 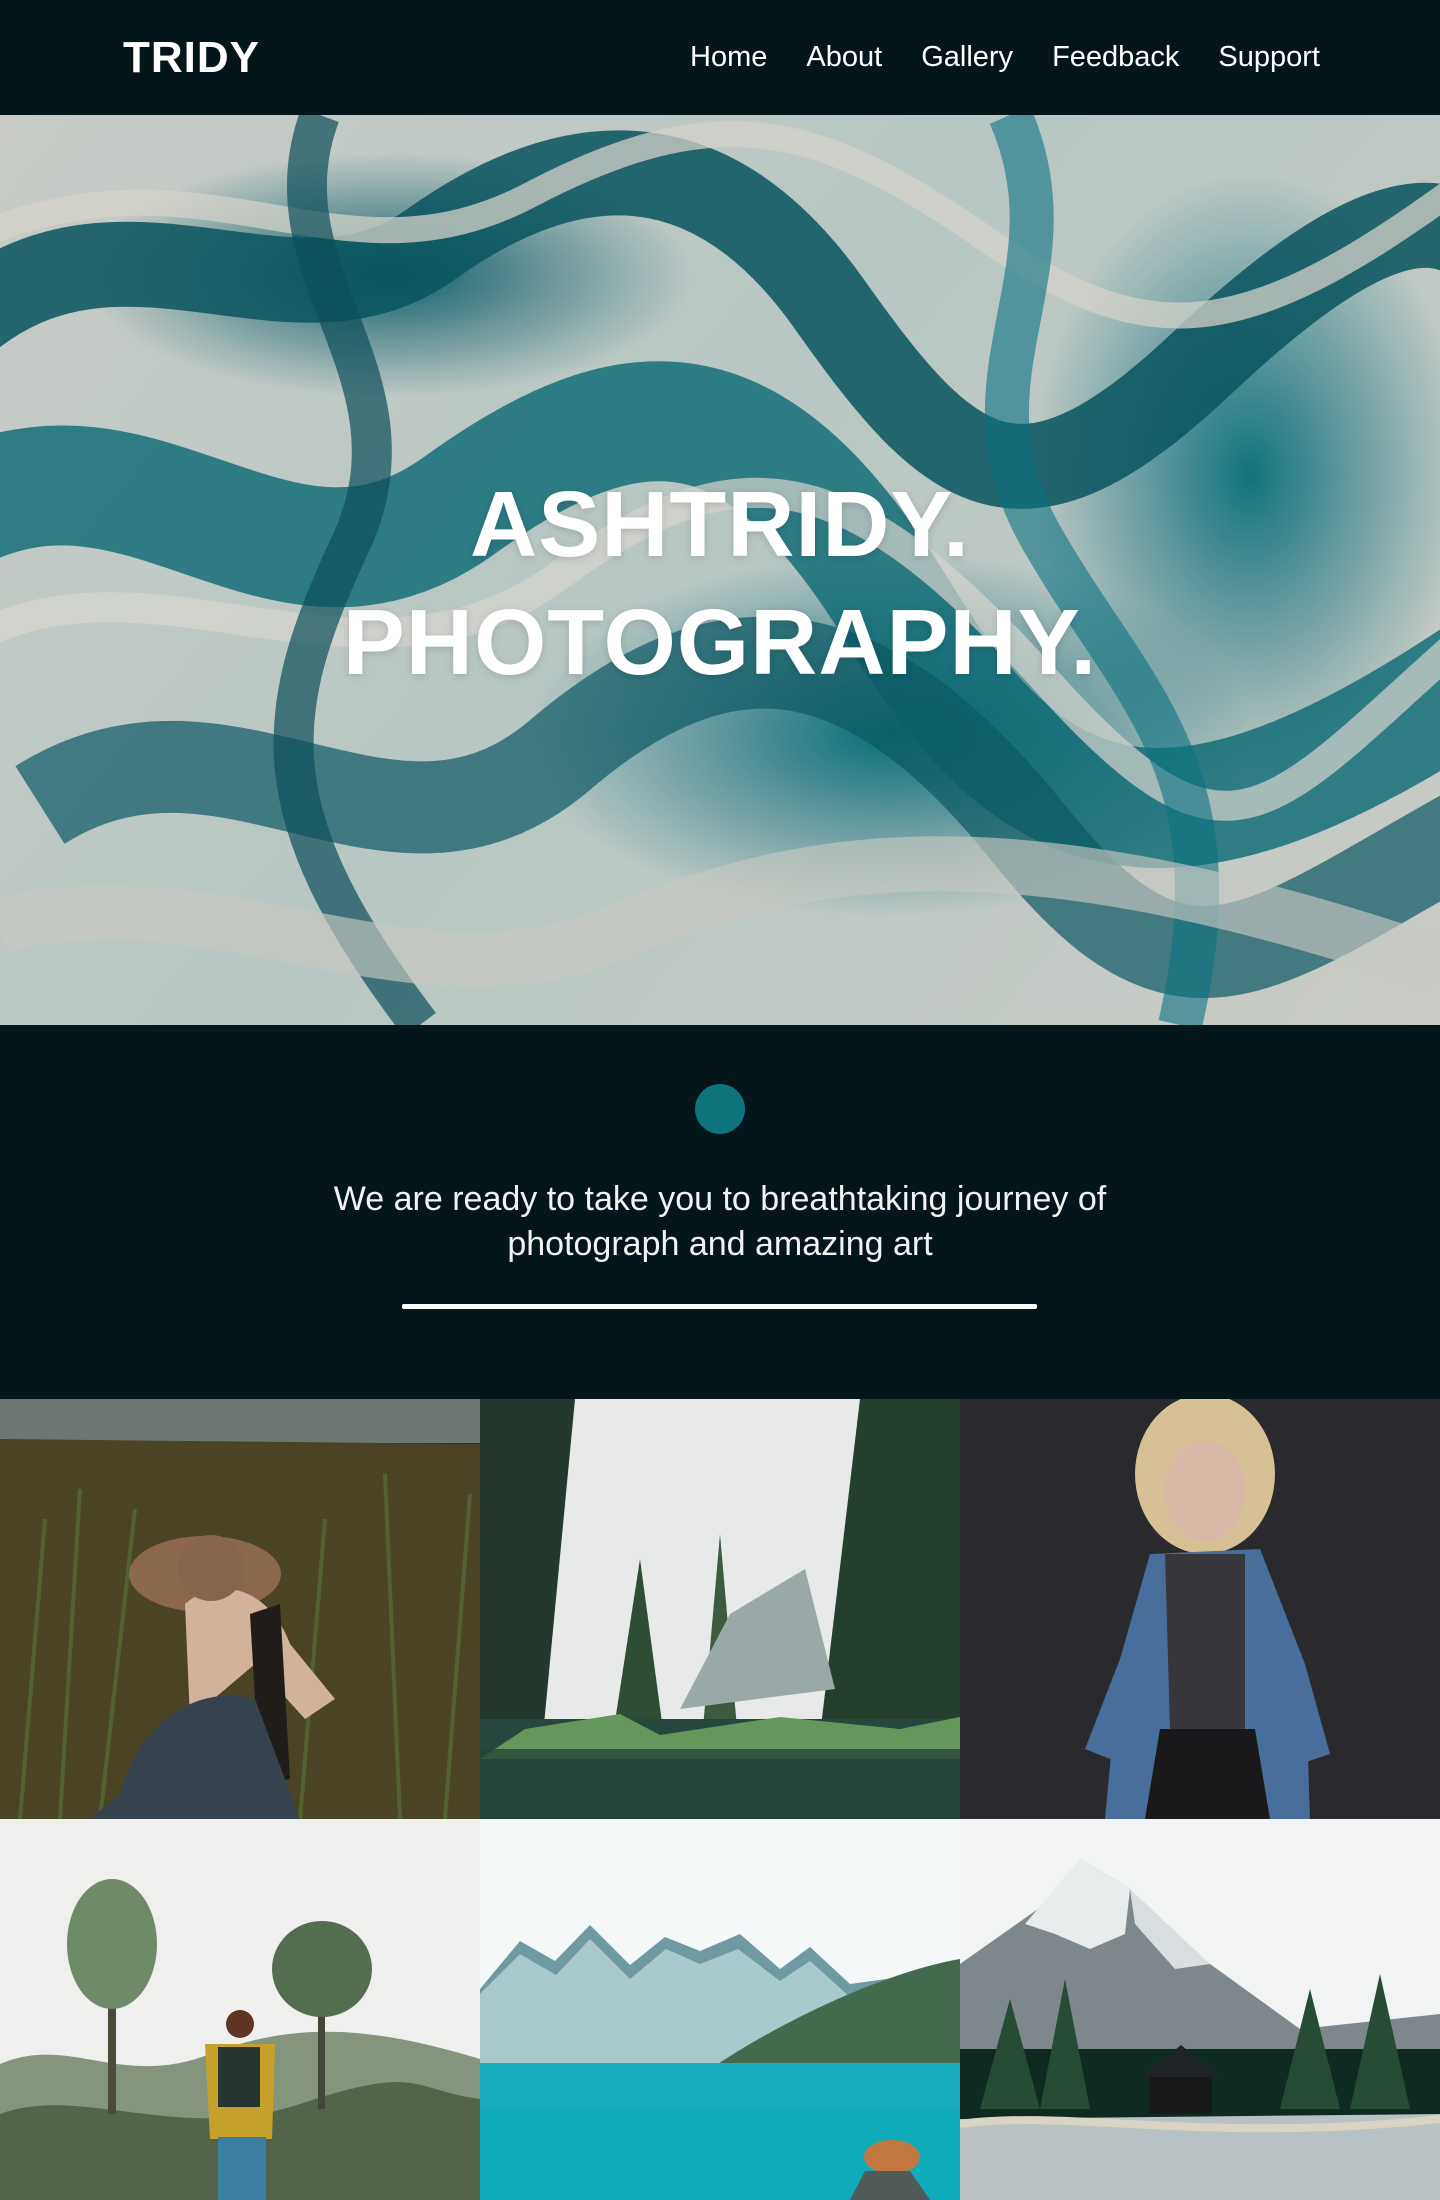 I want to click on nav-home-link: Home, so click(x=728, y=57).